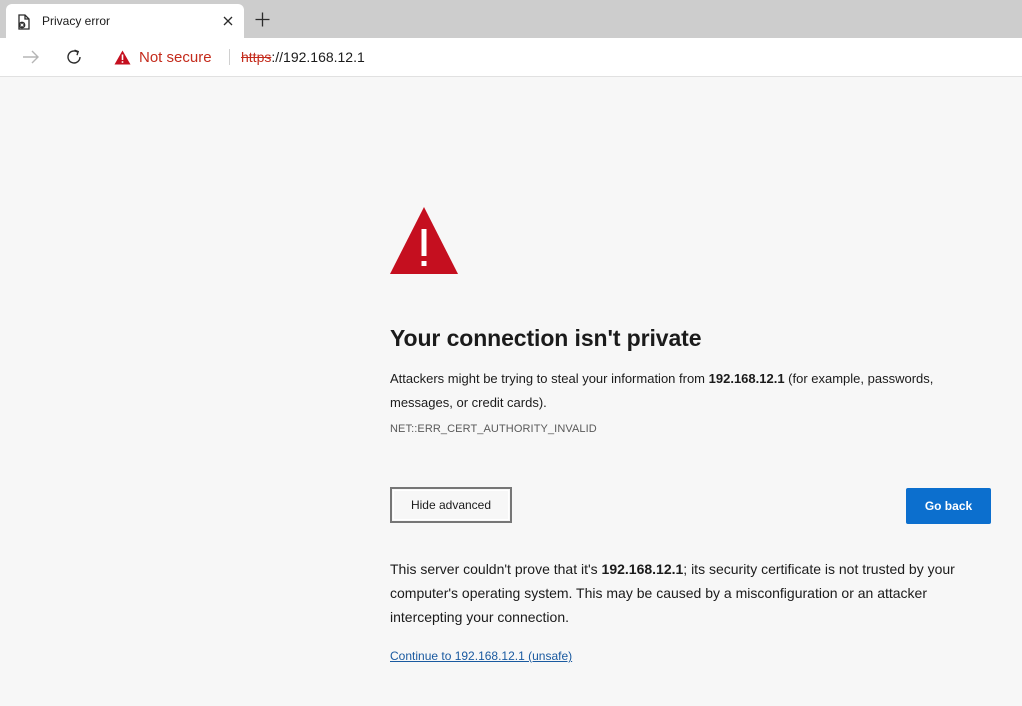 The width and height of the screenshot is (1022, 706). I want to click on url-text: https://192.168.12.1, so click(303, 57).